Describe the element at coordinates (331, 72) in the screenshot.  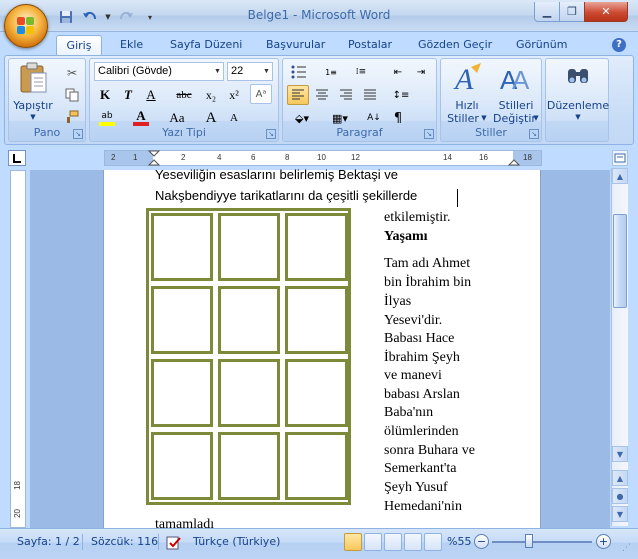
I see `numbering-icon: 1≡` at that location.